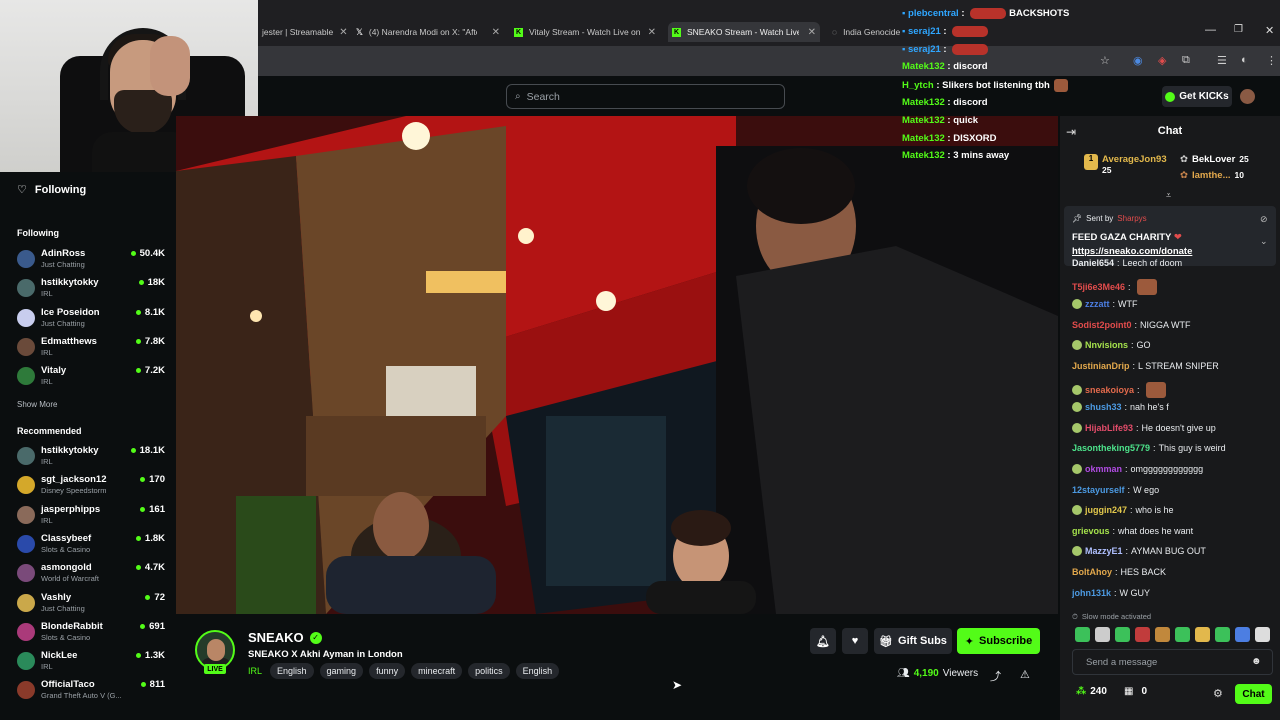 Image resolution: width=1280 pixels, height=720 pixels. Describe the element at coordinates (92, 378) in the screenshot. I see `sidebar-channel: Vitaly IRL 7.2K` at that location.